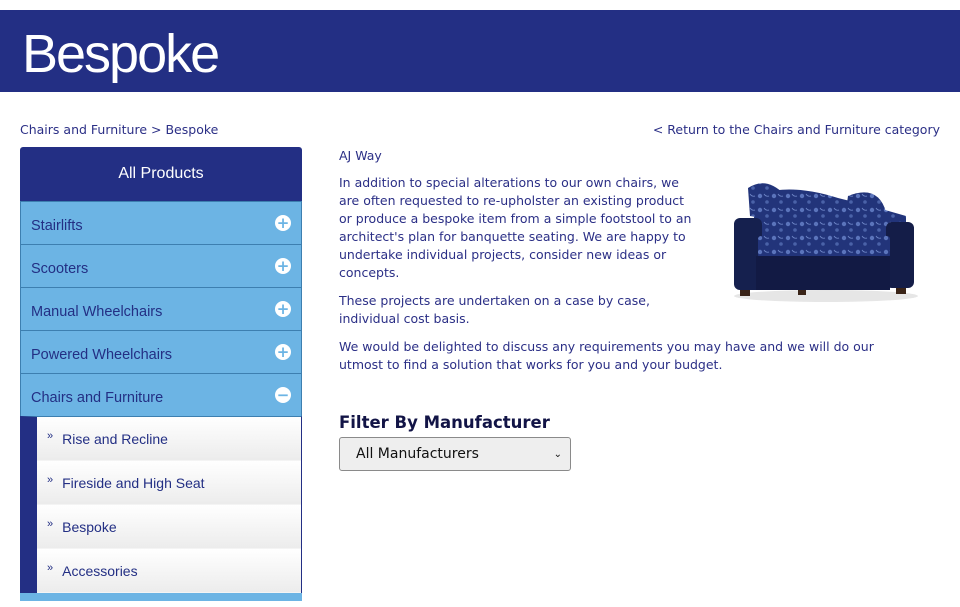 Image resolution: width=960 pixels, height=607 pixels. What do you see at coordinates (161, 265) in the screenshot?
I see `sidebar-item-scooters: Scooters +` at bounding box center [161, 265].